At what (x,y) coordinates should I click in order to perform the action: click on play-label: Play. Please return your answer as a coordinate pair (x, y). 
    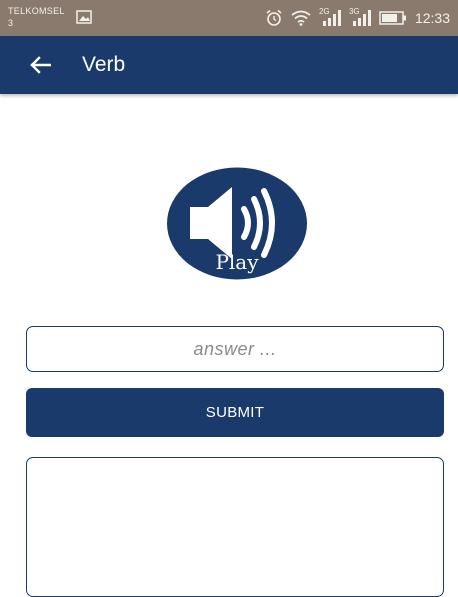
    Looking at the image, I should click on (237, 262).